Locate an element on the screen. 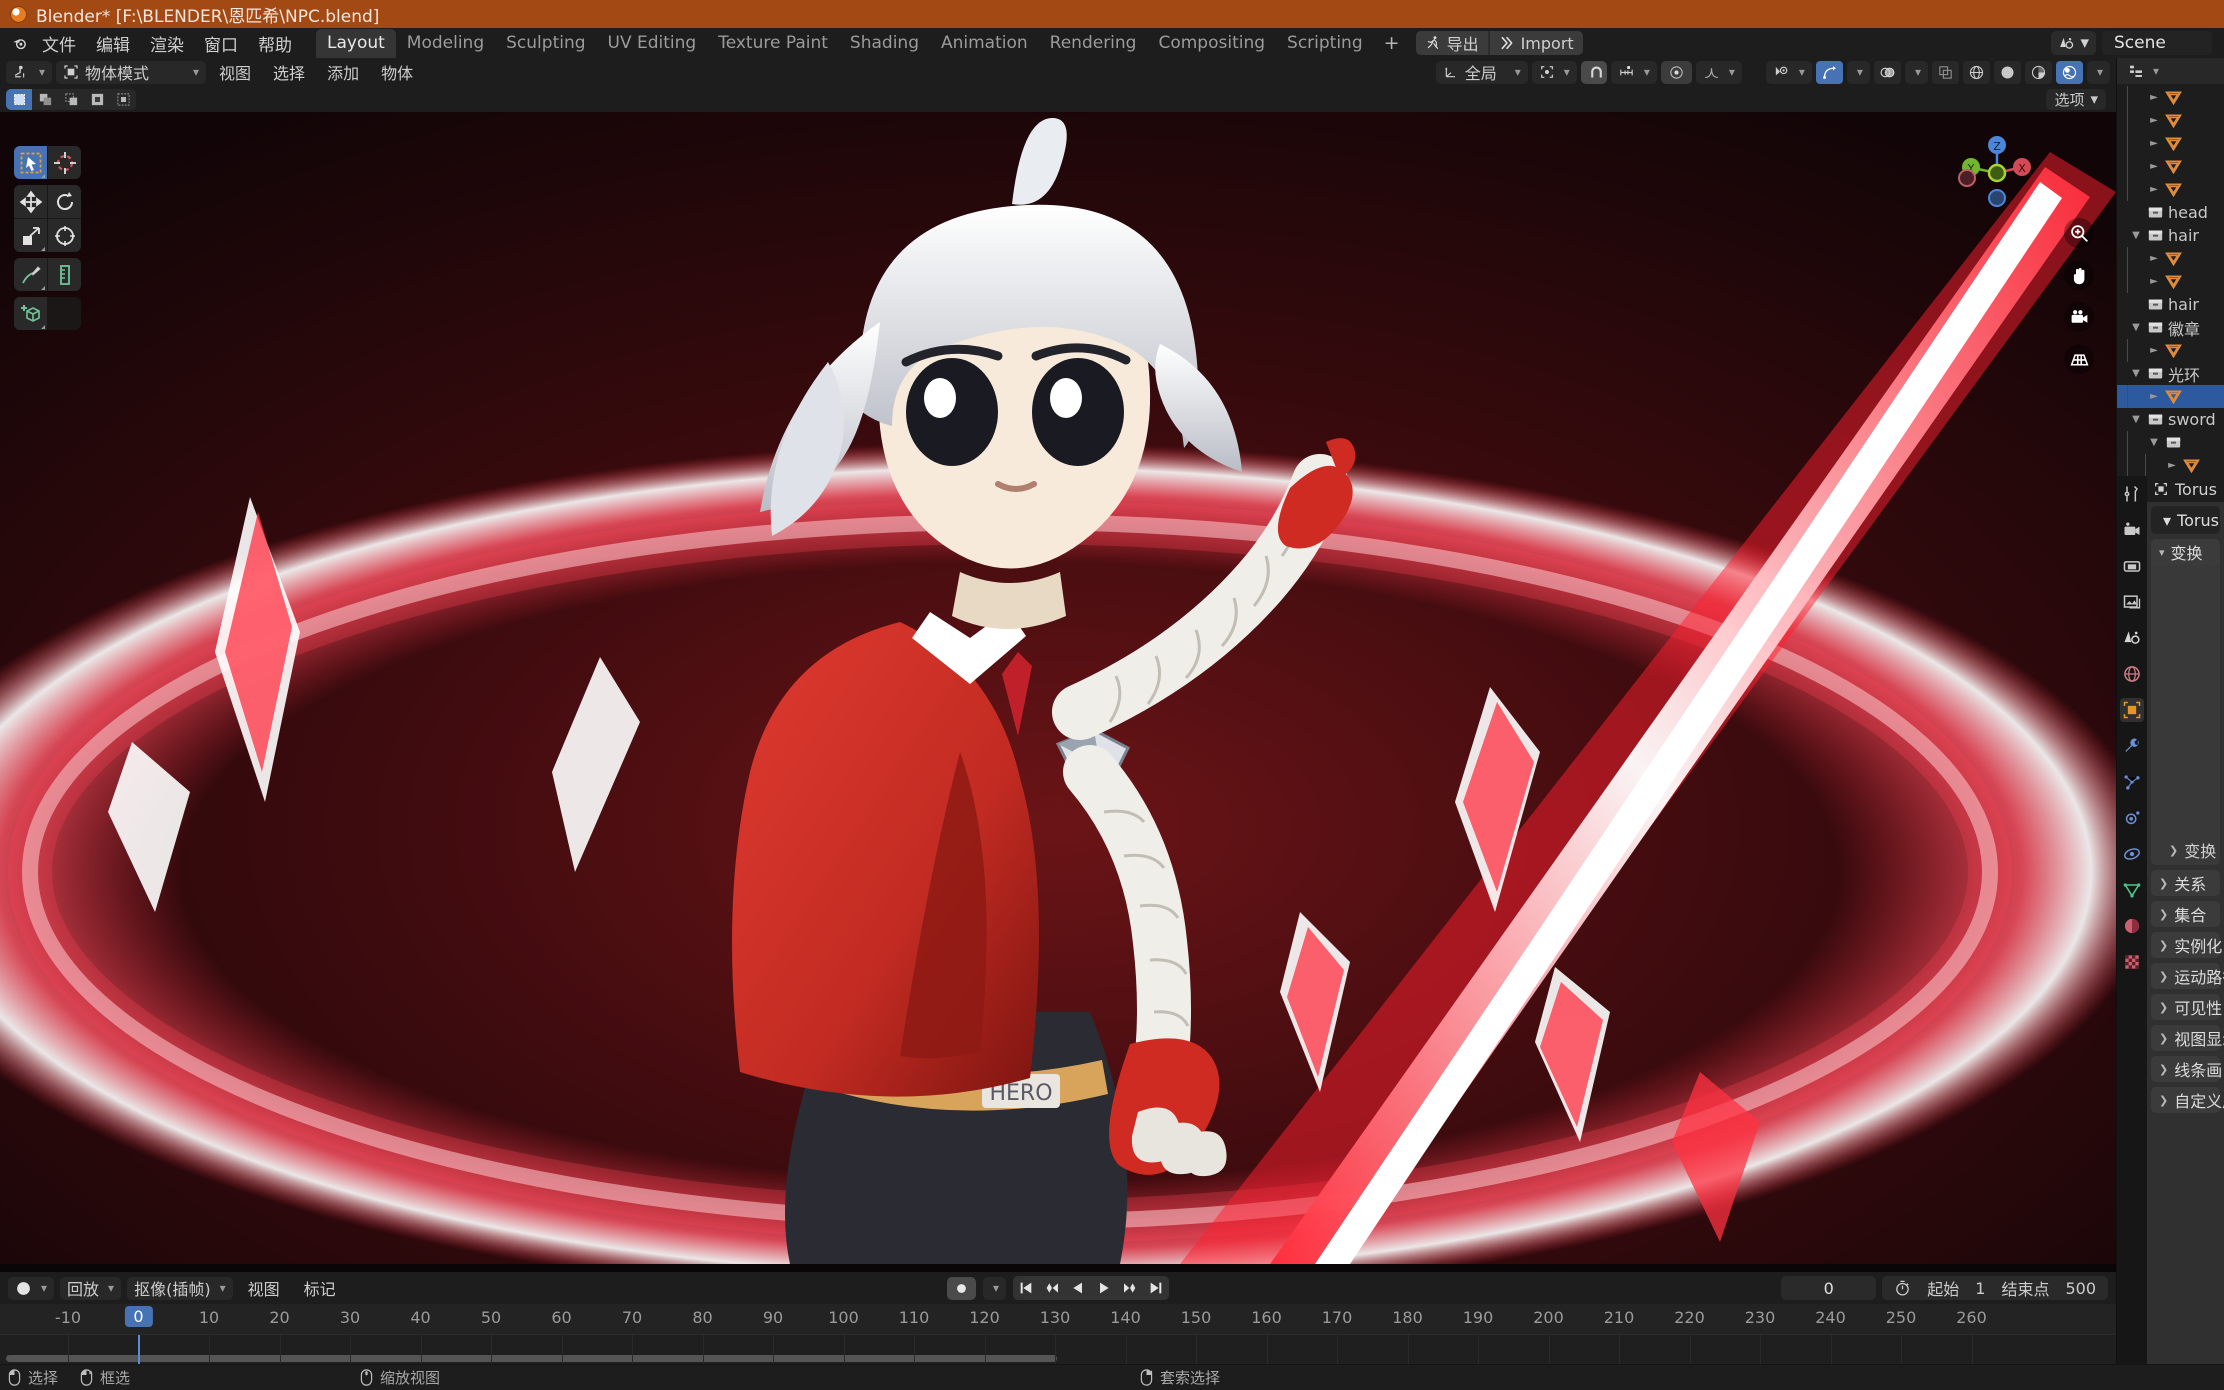 The width and height of the screenshot is (2224, 1390). tool-scale is located at coordinates (30, 235).